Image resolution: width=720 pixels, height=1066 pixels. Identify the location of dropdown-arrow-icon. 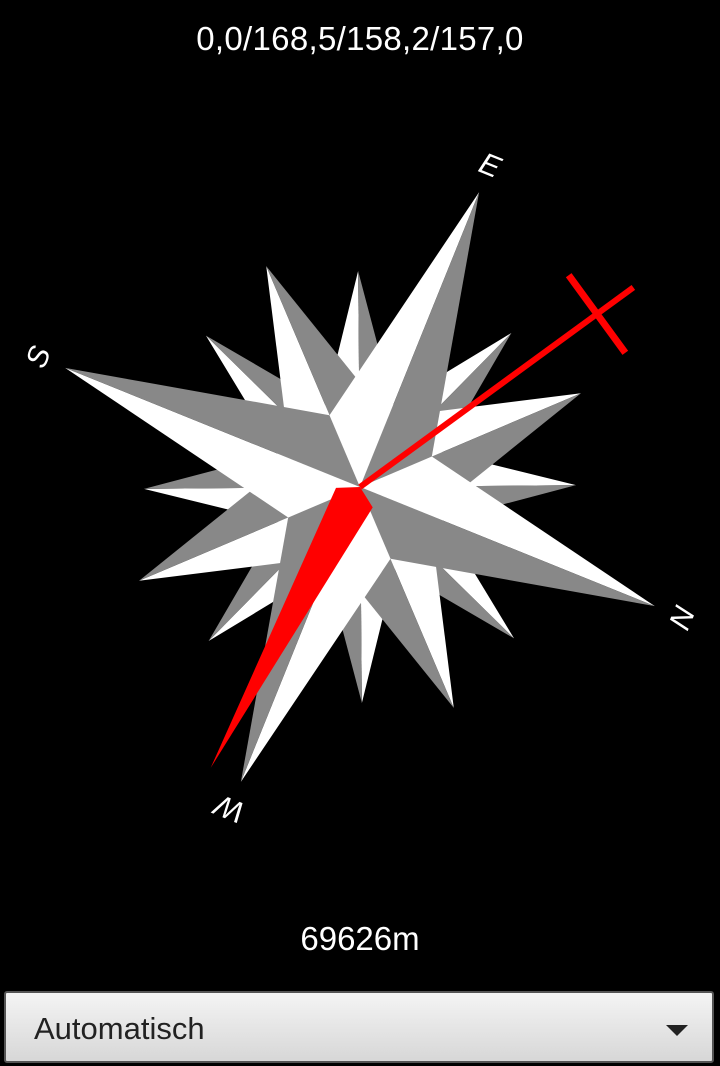
(677, 1030).